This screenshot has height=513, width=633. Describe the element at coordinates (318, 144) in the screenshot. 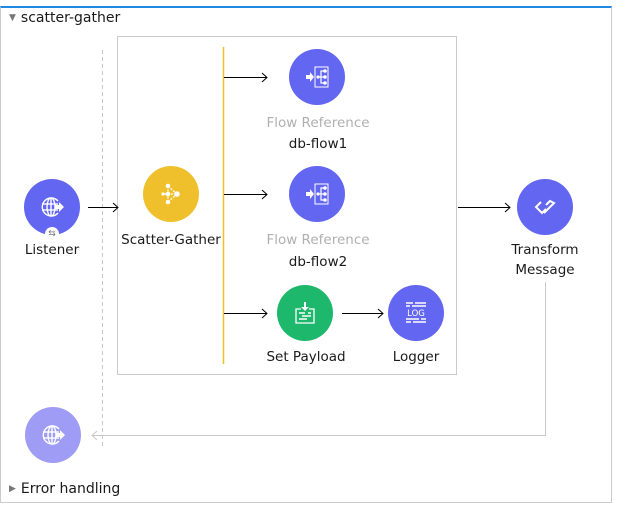

I see `flow-reference-1-label: db-flow1` at that location.